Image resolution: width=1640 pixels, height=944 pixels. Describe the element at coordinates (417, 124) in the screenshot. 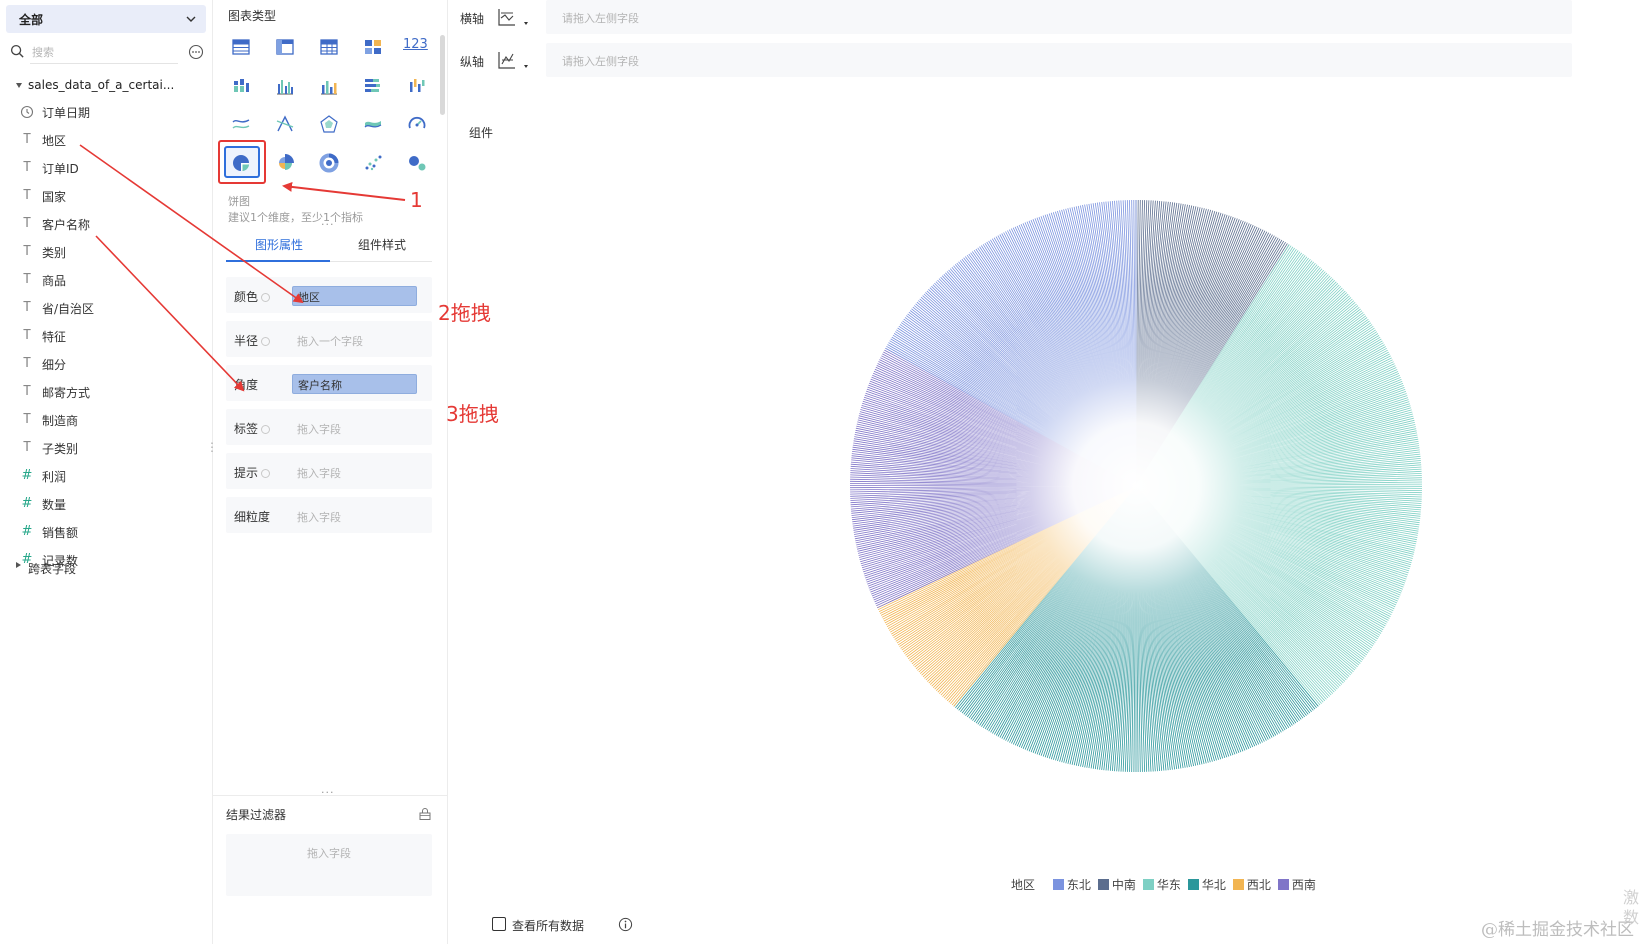

I see `gauge-icon` at that location.